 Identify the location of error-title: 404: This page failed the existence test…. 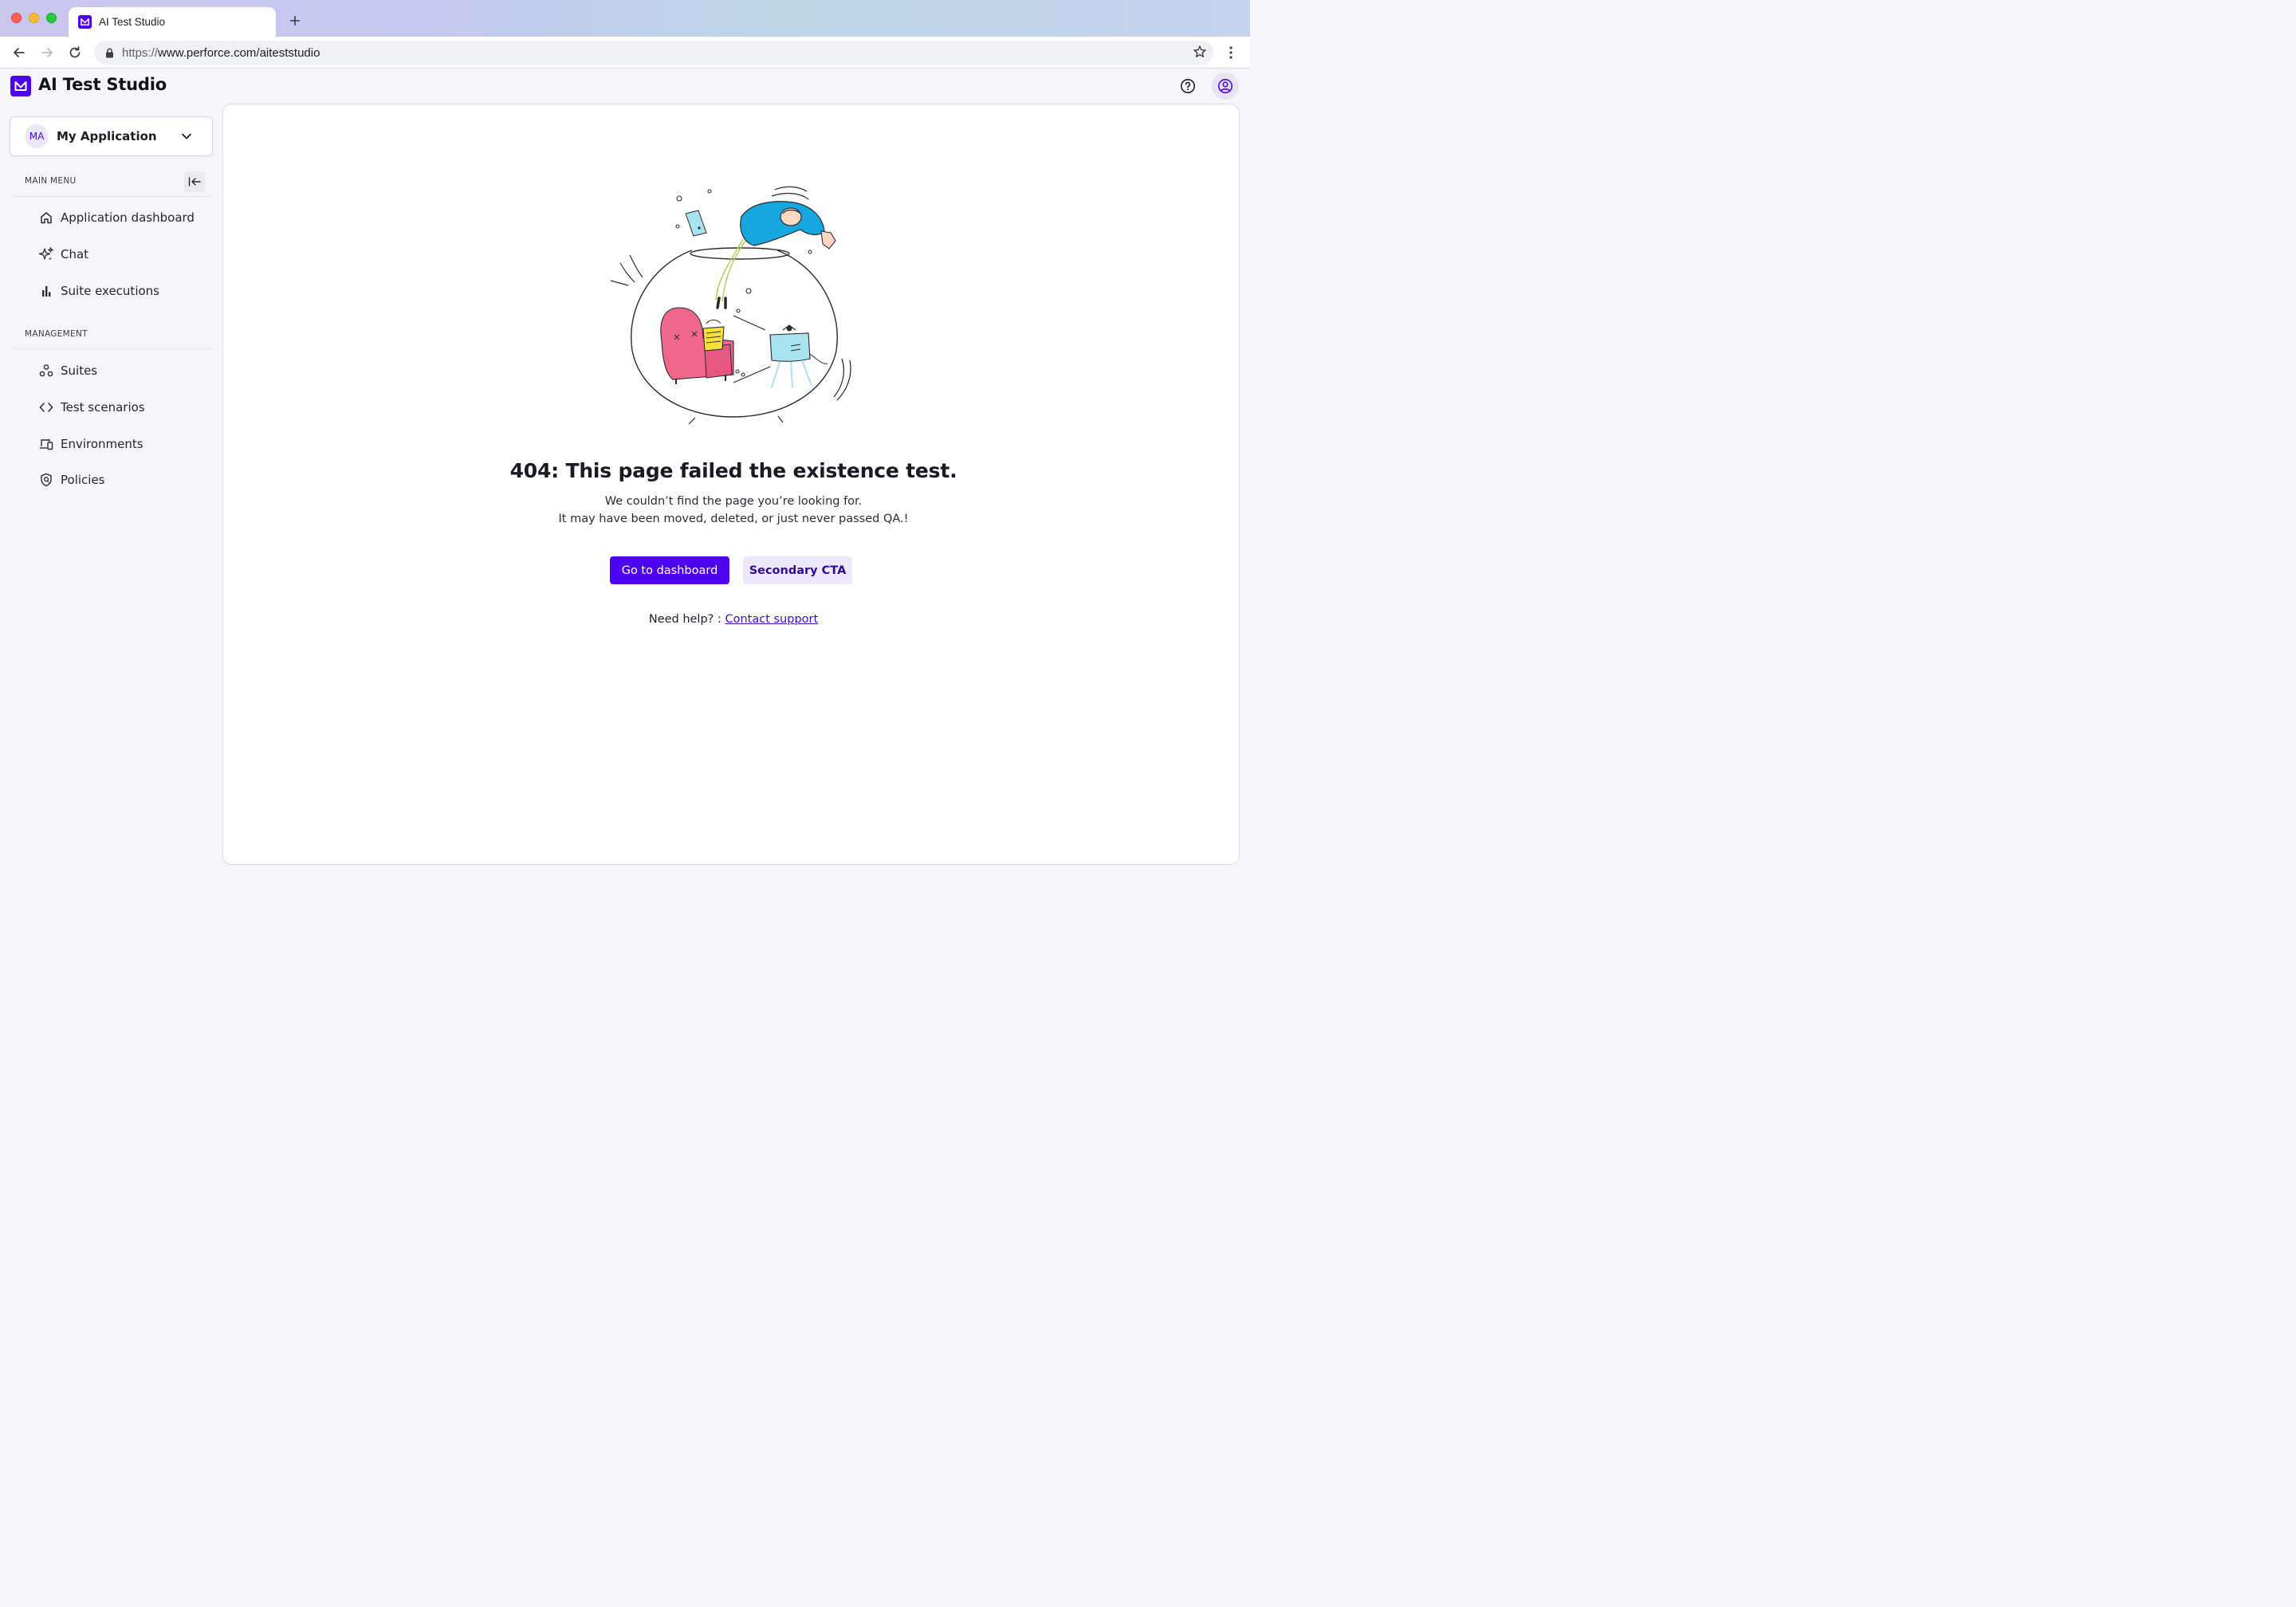
(733, 470).